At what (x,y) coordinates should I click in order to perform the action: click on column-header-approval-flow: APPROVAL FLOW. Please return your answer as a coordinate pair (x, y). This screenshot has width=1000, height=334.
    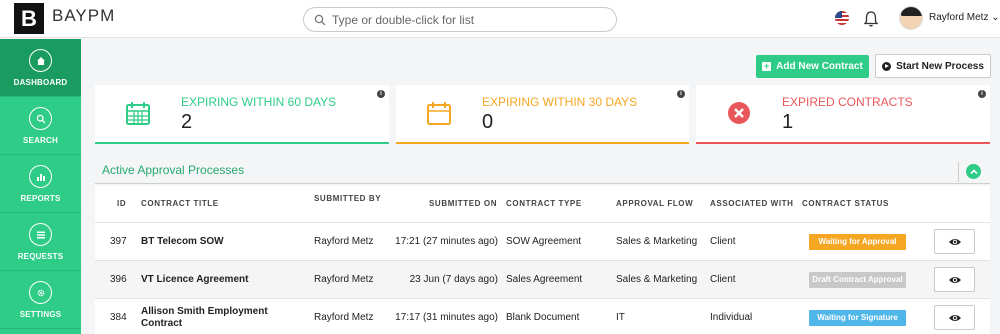
    Looking at the image, I should click on (654, 204).